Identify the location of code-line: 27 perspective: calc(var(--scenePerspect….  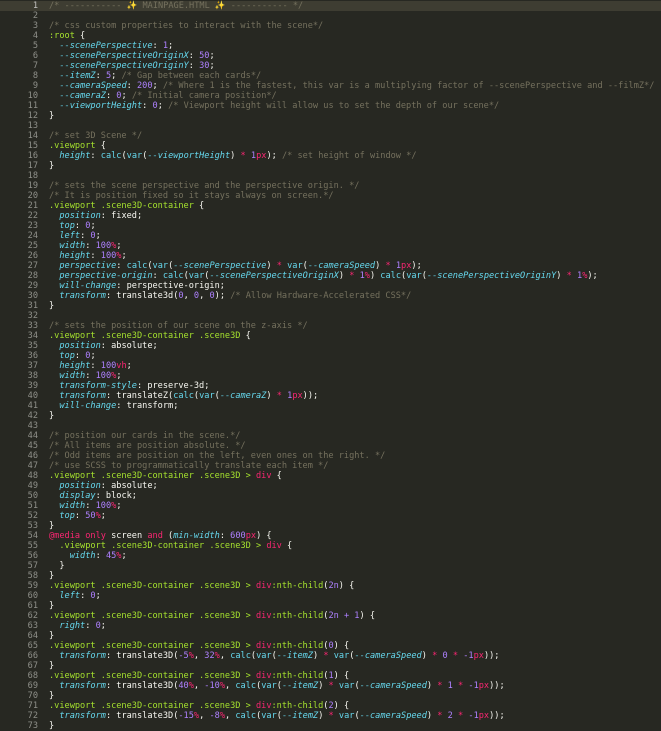
(330, 266).